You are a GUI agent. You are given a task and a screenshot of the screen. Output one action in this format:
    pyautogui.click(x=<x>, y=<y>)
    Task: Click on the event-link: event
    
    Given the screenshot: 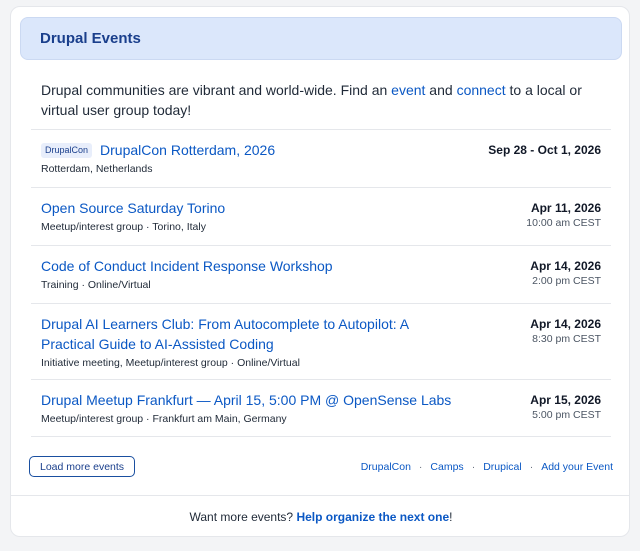 What is the action you would take?
    pyautogui.click(x=408, y=90)
    